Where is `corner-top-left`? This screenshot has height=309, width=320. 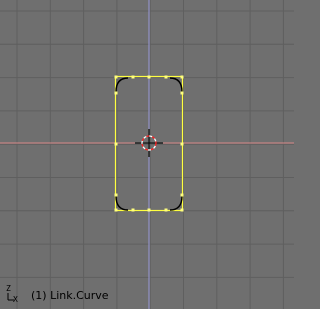 corner-top-left is located at coordinates (122, 85).